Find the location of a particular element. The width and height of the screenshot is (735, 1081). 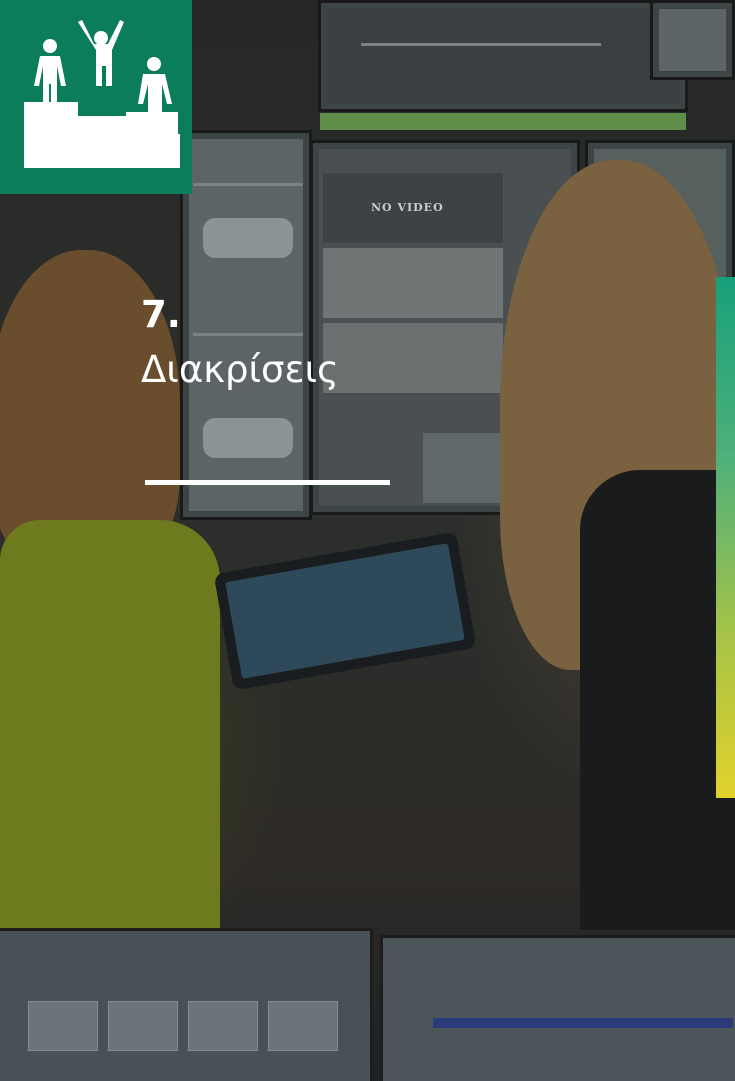

podium-badge is located at coordinates (96, 97).